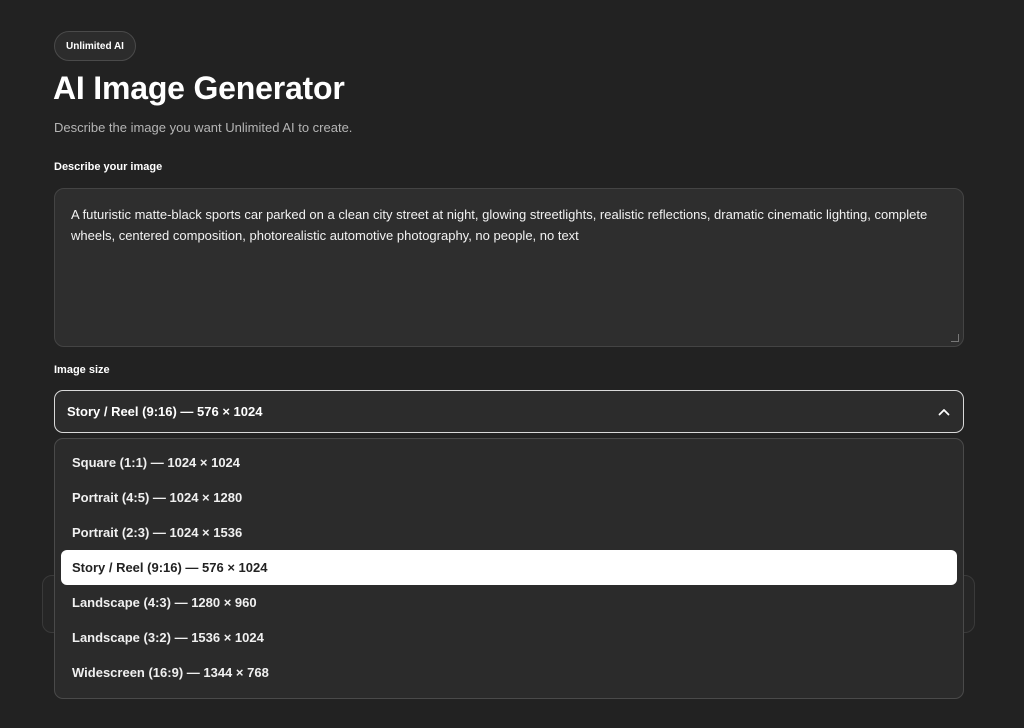 The image size is (1024, 728). What do you see at coordinates (955, 338) in the screenshot?
I see `resize-handle-icon` at bounding box center [955, 338].